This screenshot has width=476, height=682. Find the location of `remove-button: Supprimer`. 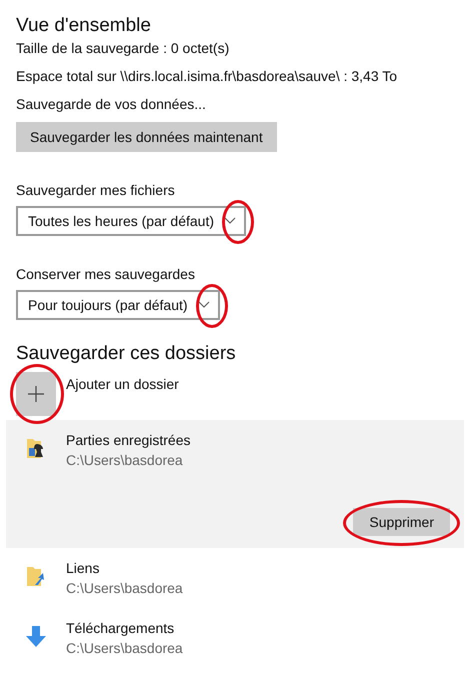

remove-button: Supprimer is located at coordinates (401, 522).